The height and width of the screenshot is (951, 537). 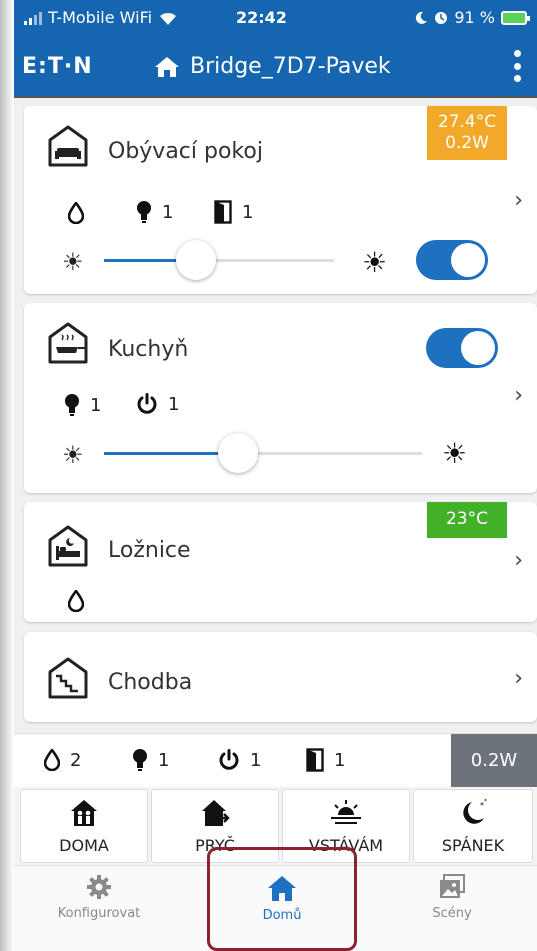 What do you see at coordinates (282, 899) in the screenshot?
I see `highlight-annotation-box` at bounding box center [282, 899].